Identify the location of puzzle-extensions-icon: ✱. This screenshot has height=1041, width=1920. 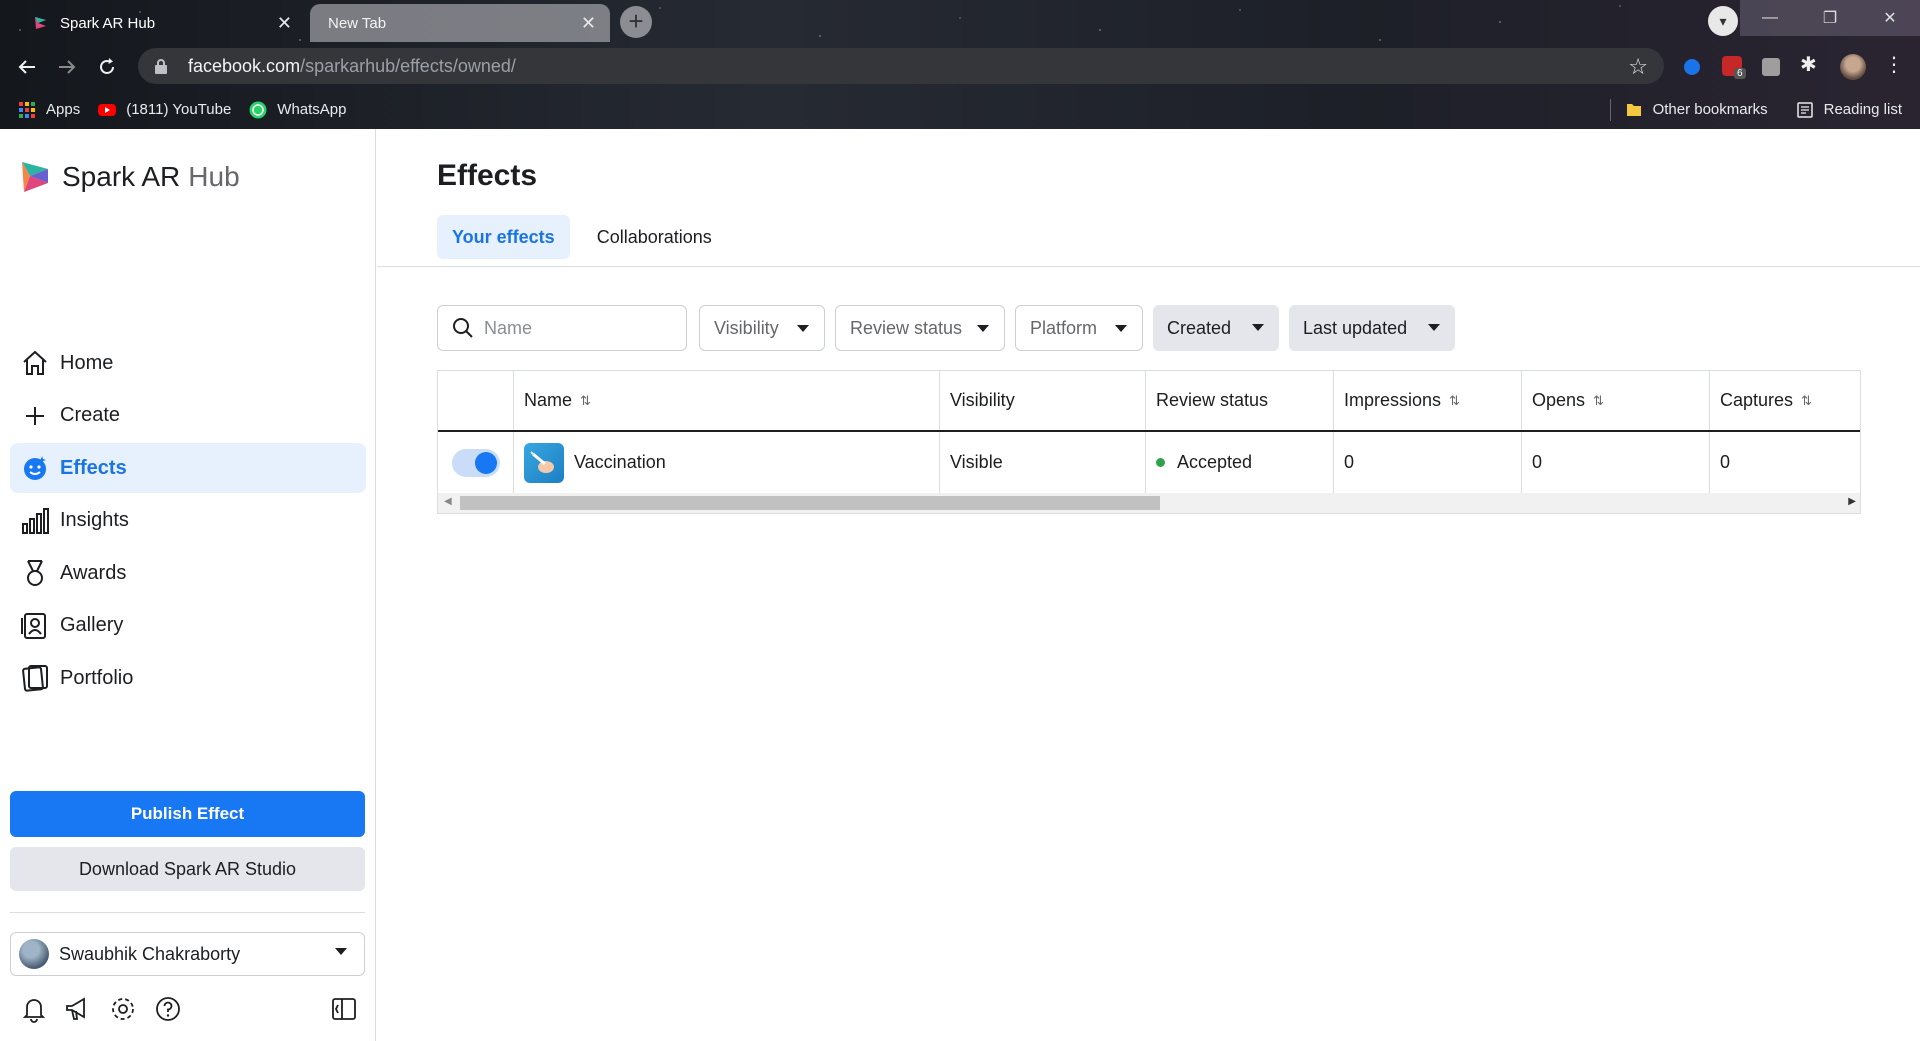
(1812, 64).